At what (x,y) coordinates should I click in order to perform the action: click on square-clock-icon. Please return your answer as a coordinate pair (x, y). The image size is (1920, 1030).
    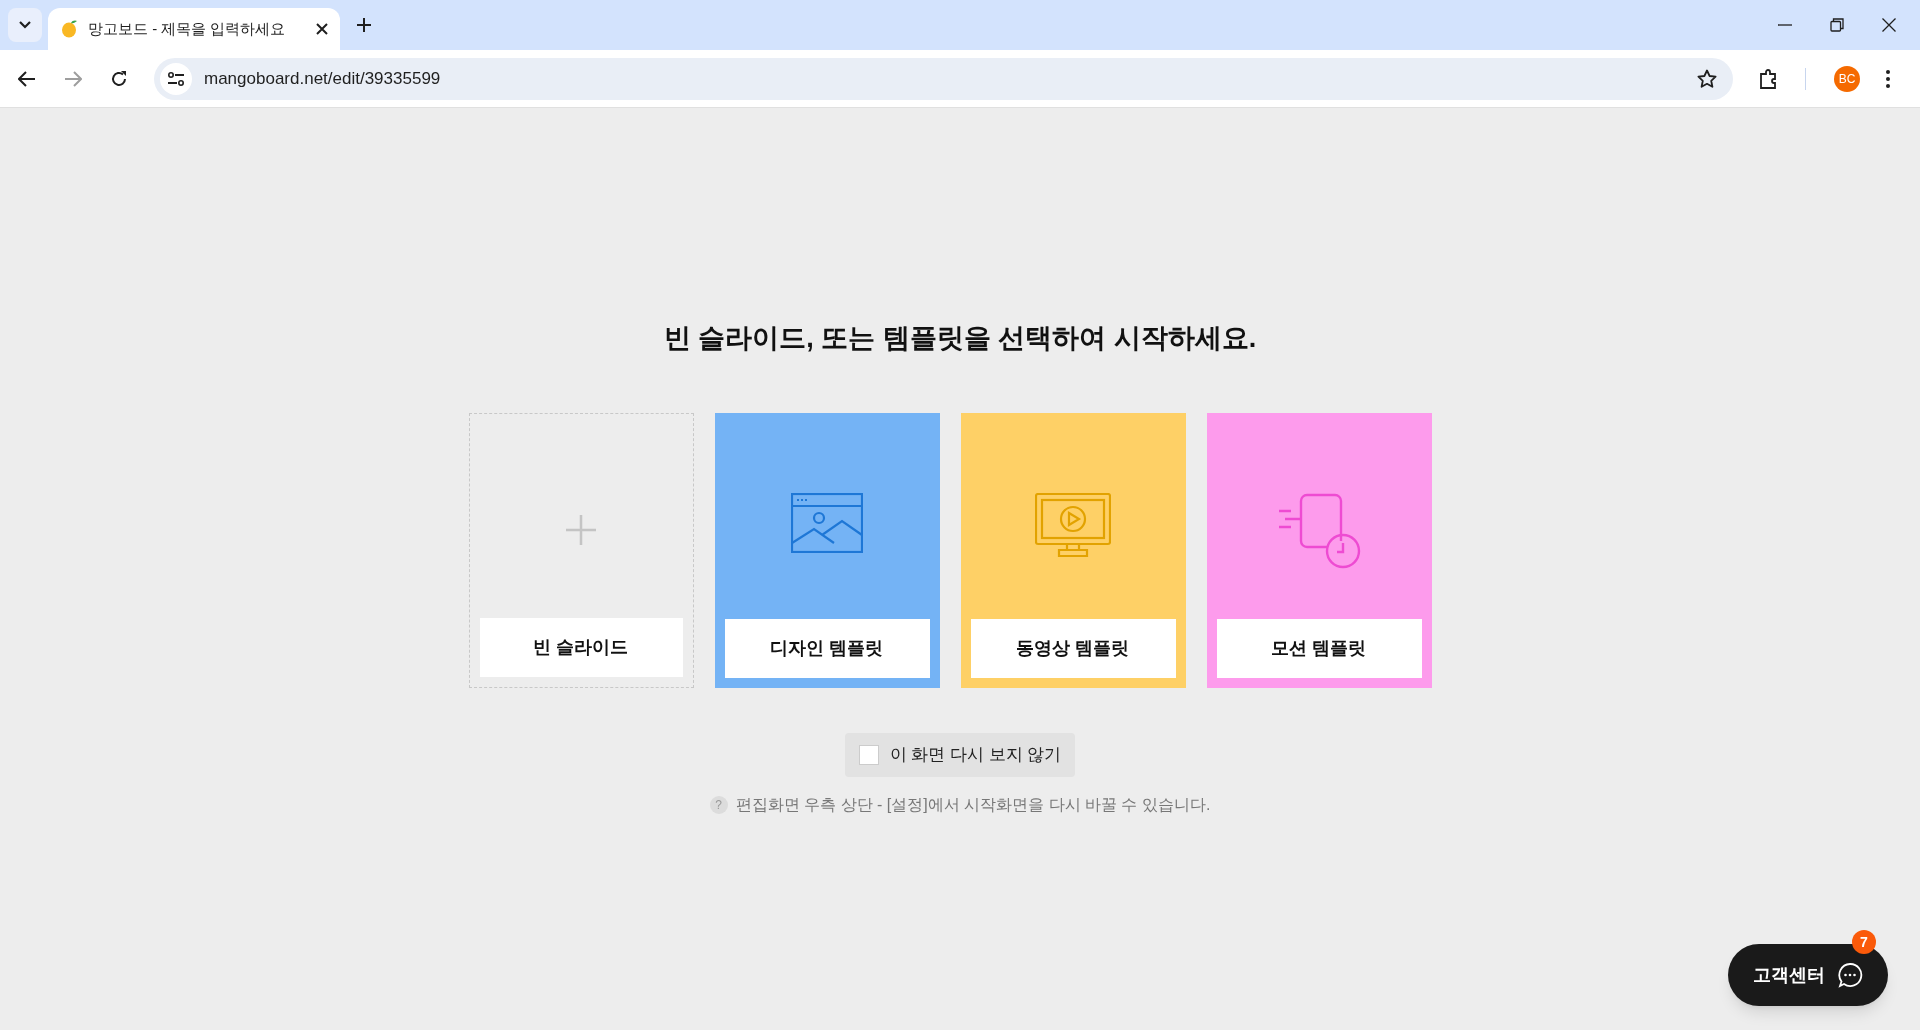
    Looking at the image, I should click on (1319, 530).